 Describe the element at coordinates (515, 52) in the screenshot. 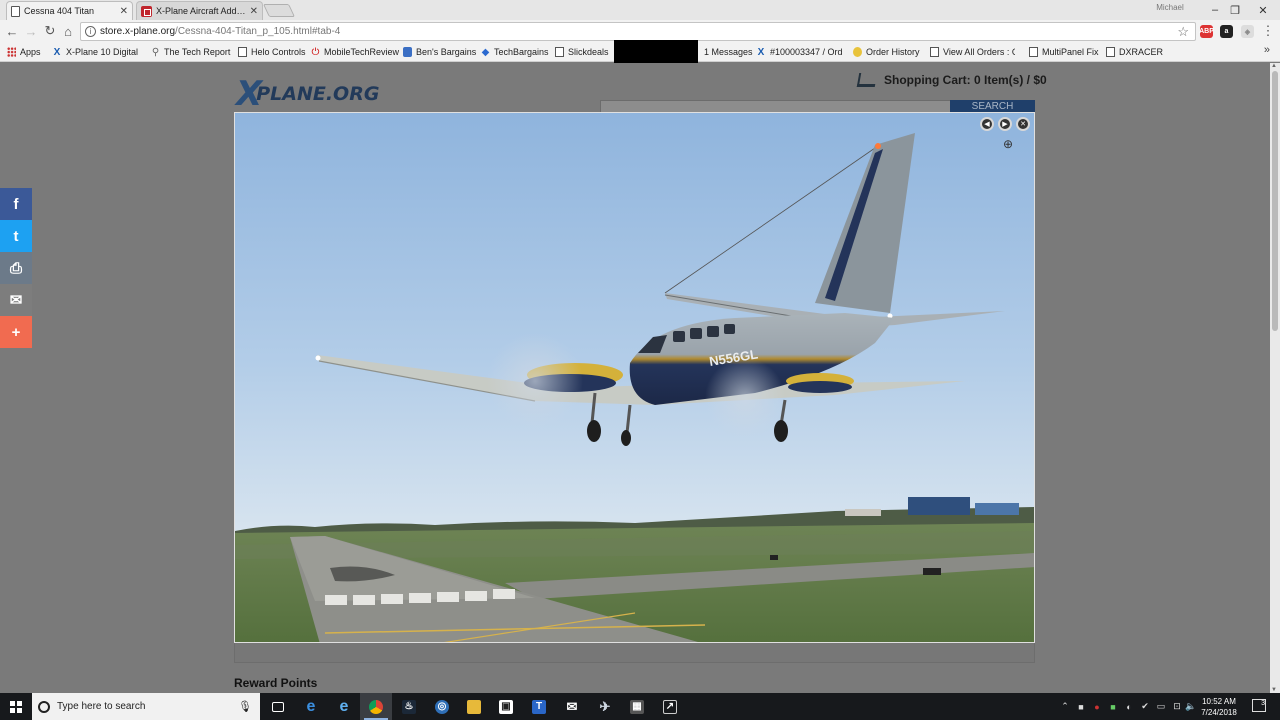

I see `bookmark-techbargains: ◆ TechBargains` at that location.